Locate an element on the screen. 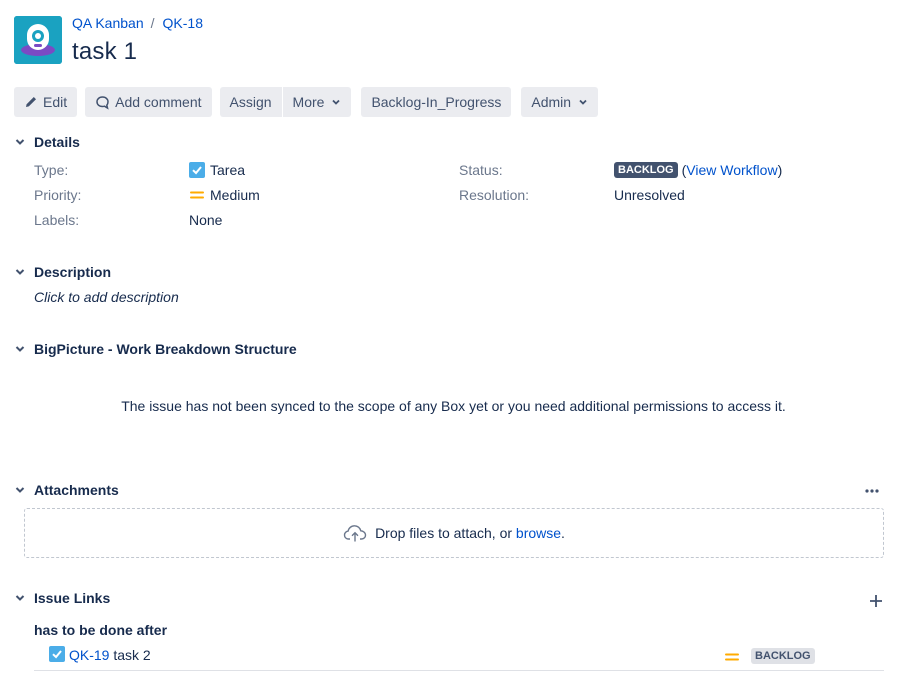  issue-links-toggle: Issue Links is located at coordinates (62, 598).